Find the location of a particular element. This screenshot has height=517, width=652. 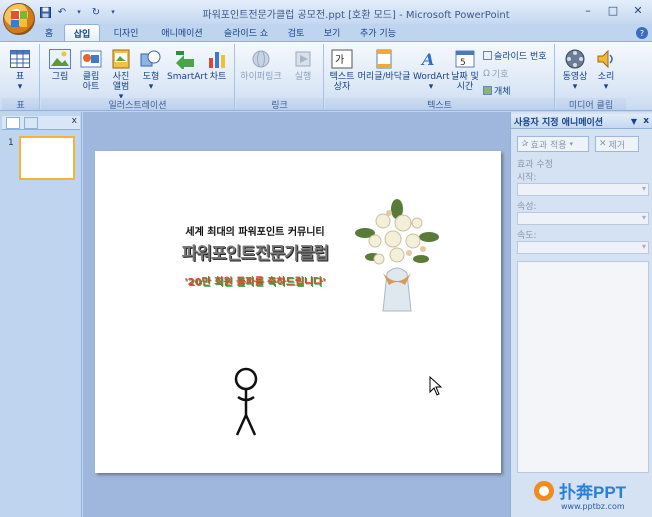

task-pane-header: 사용자 지정 애니메이션 ▼ x is located at coordinates (581, 121).